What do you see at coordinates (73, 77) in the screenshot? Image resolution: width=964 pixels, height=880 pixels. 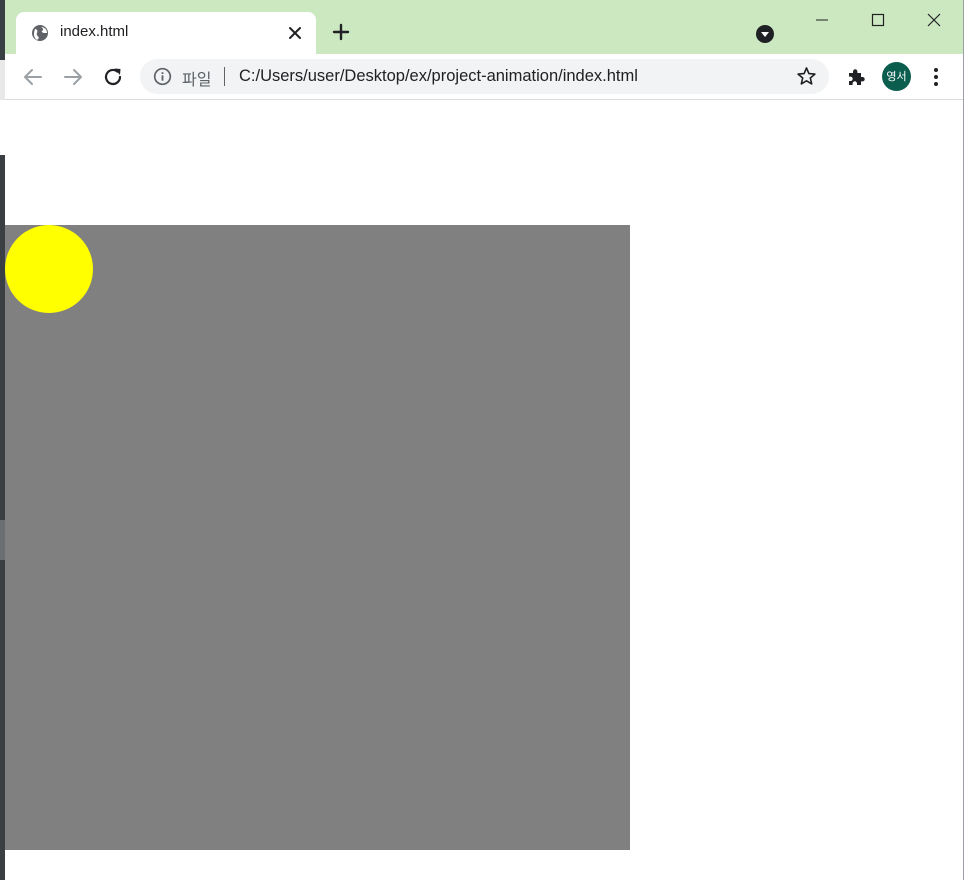 I see `forward-arrow-icon` at bounding box center [73, 77].